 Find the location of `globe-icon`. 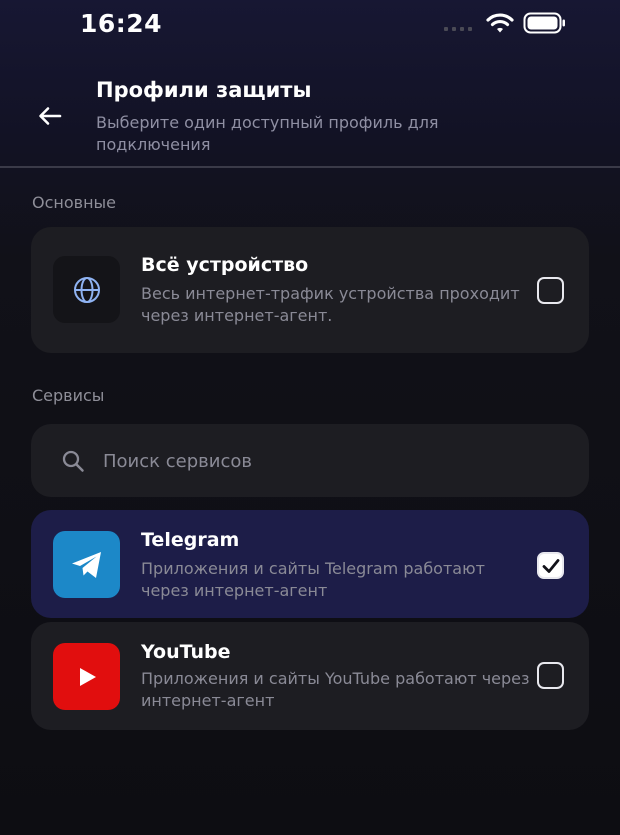

globe-icon is located at coordinates (86, 289).